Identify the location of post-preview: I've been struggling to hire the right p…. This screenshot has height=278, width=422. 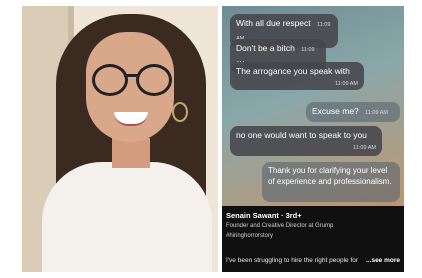
(292, 260).